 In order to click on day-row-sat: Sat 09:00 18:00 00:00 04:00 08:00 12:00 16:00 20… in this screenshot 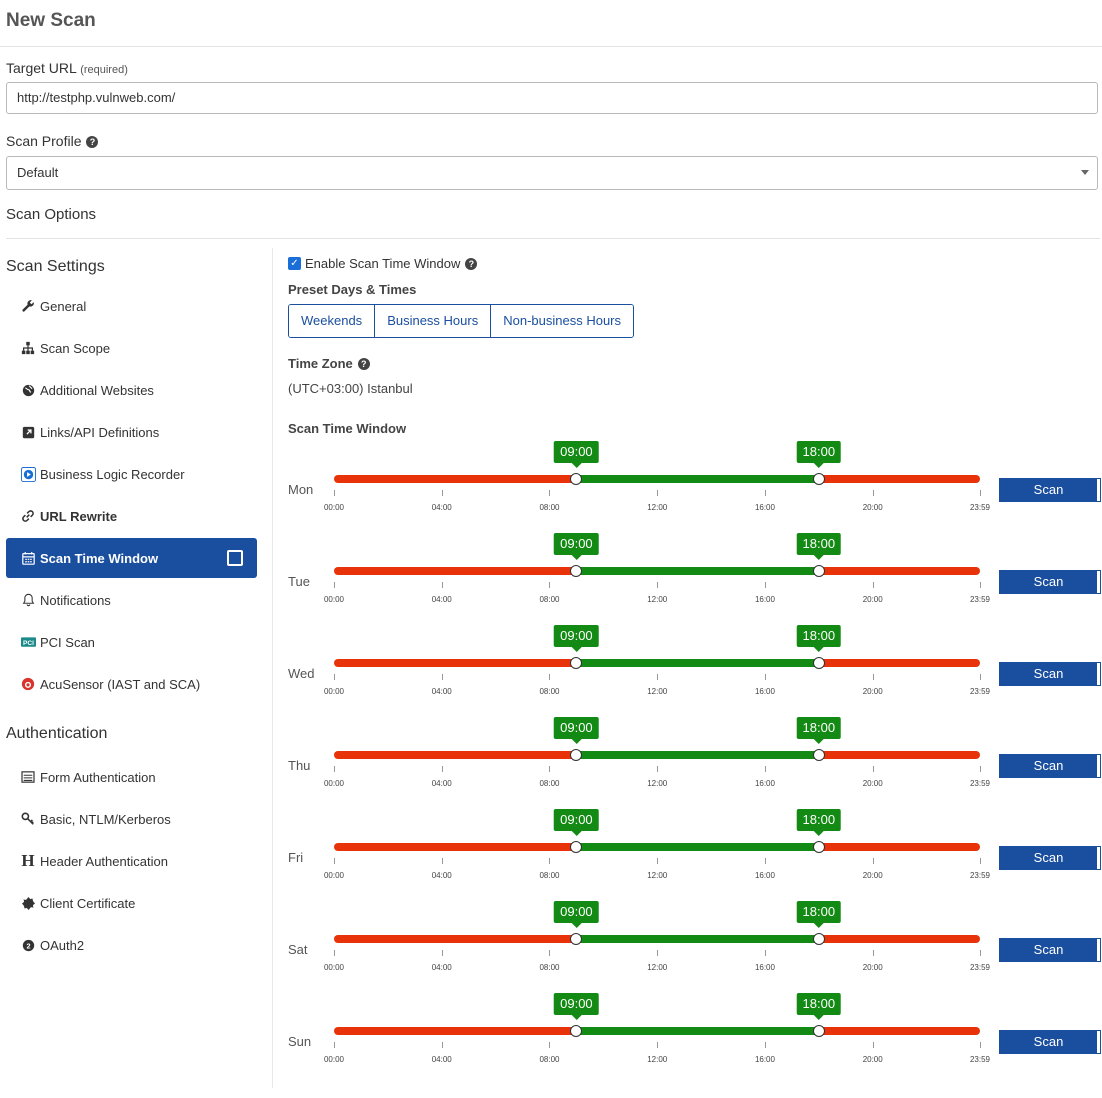, I will do `click(694, 944)`.